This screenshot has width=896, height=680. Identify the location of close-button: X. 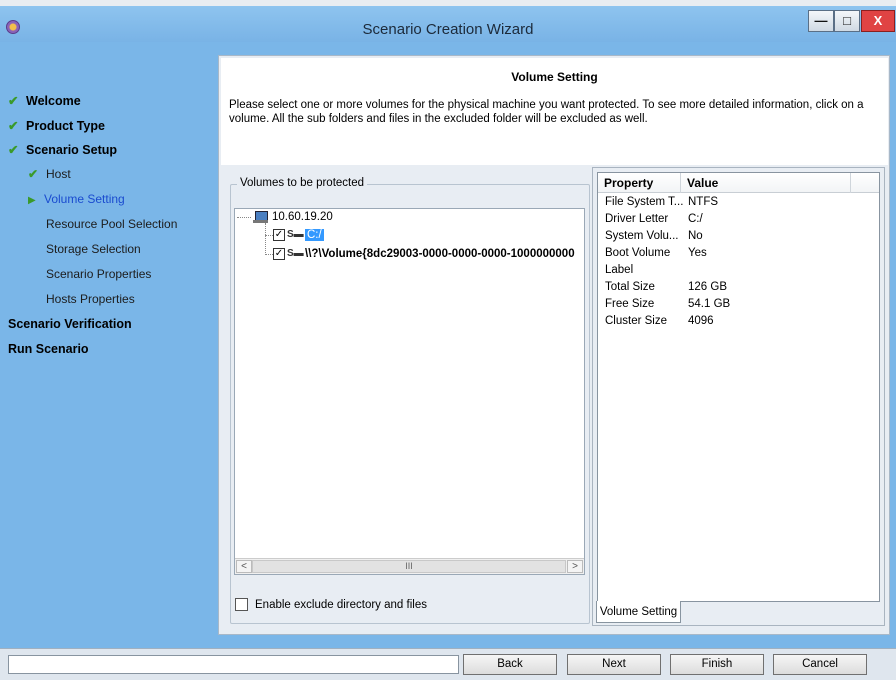
(878, 21).